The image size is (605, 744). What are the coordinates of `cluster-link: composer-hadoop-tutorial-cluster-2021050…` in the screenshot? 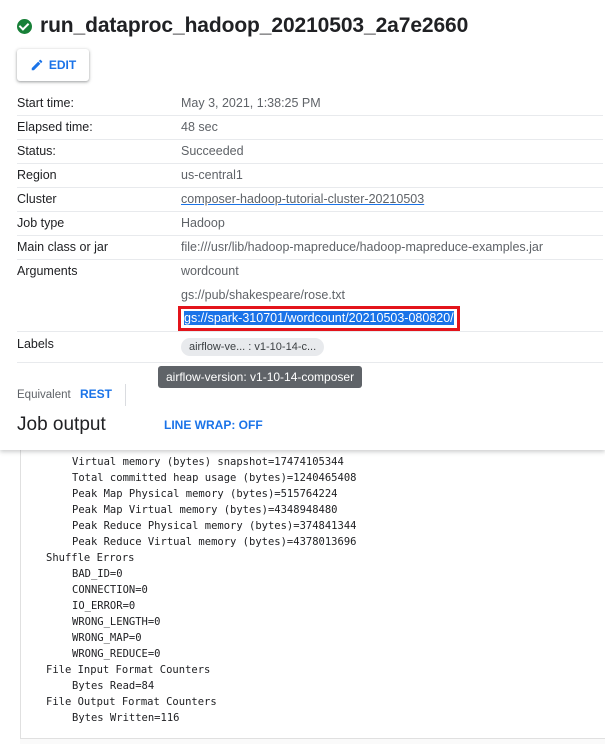 It's located at (302, 199).